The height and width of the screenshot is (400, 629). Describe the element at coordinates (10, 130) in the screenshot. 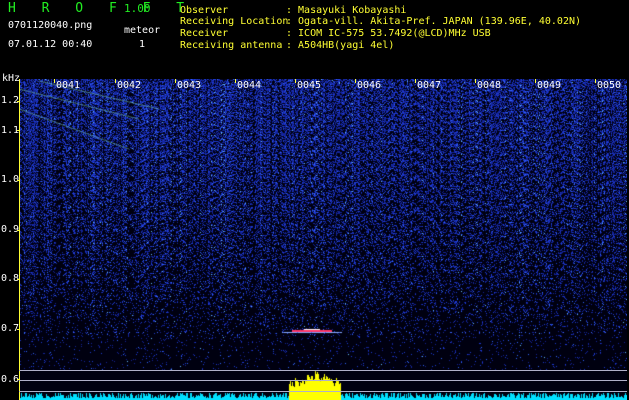

I see `y-tick-label: 1.1` at that location.